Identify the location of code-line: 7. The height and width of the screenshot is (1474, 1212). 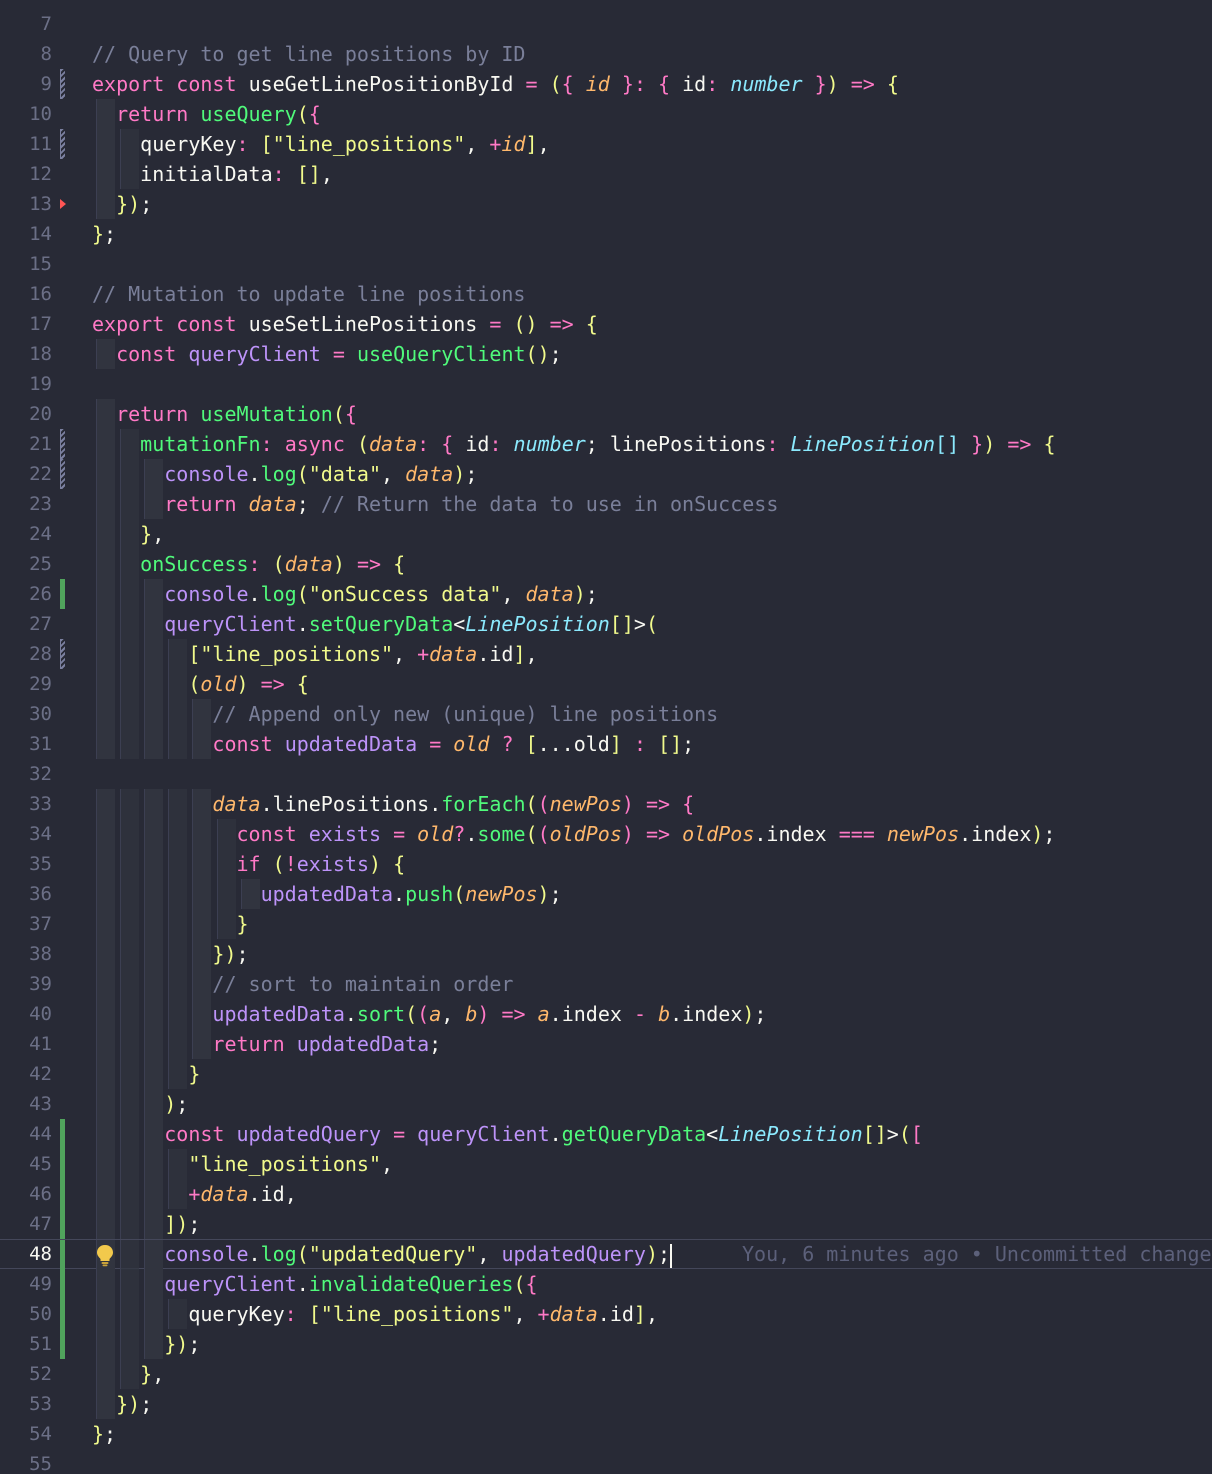
(606, 24).